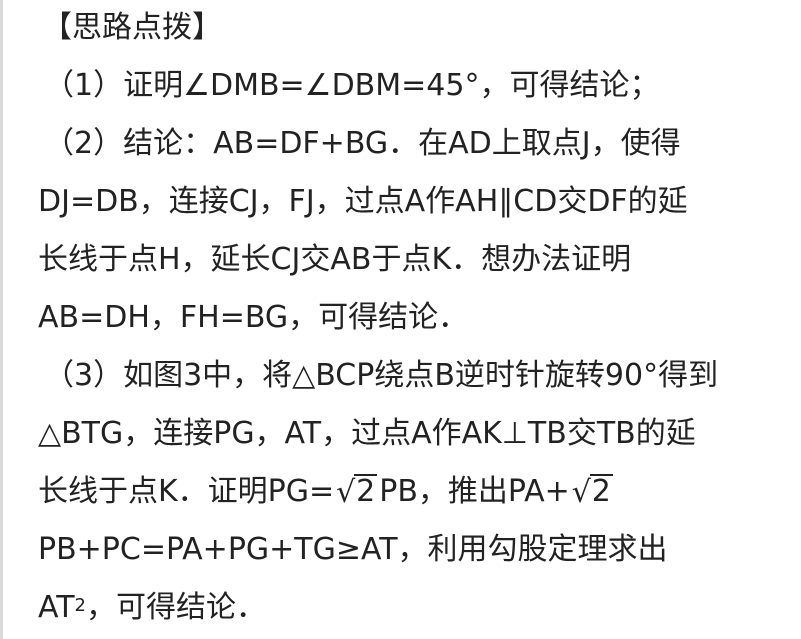 This screenshot has height=639, width=801. What do you see at coordinates (335, 259) in the screenshot?
I see `text-line-4: 长线于点H，延长CJ交AB于点K．想办法证明` at bounding box center [335, 259].